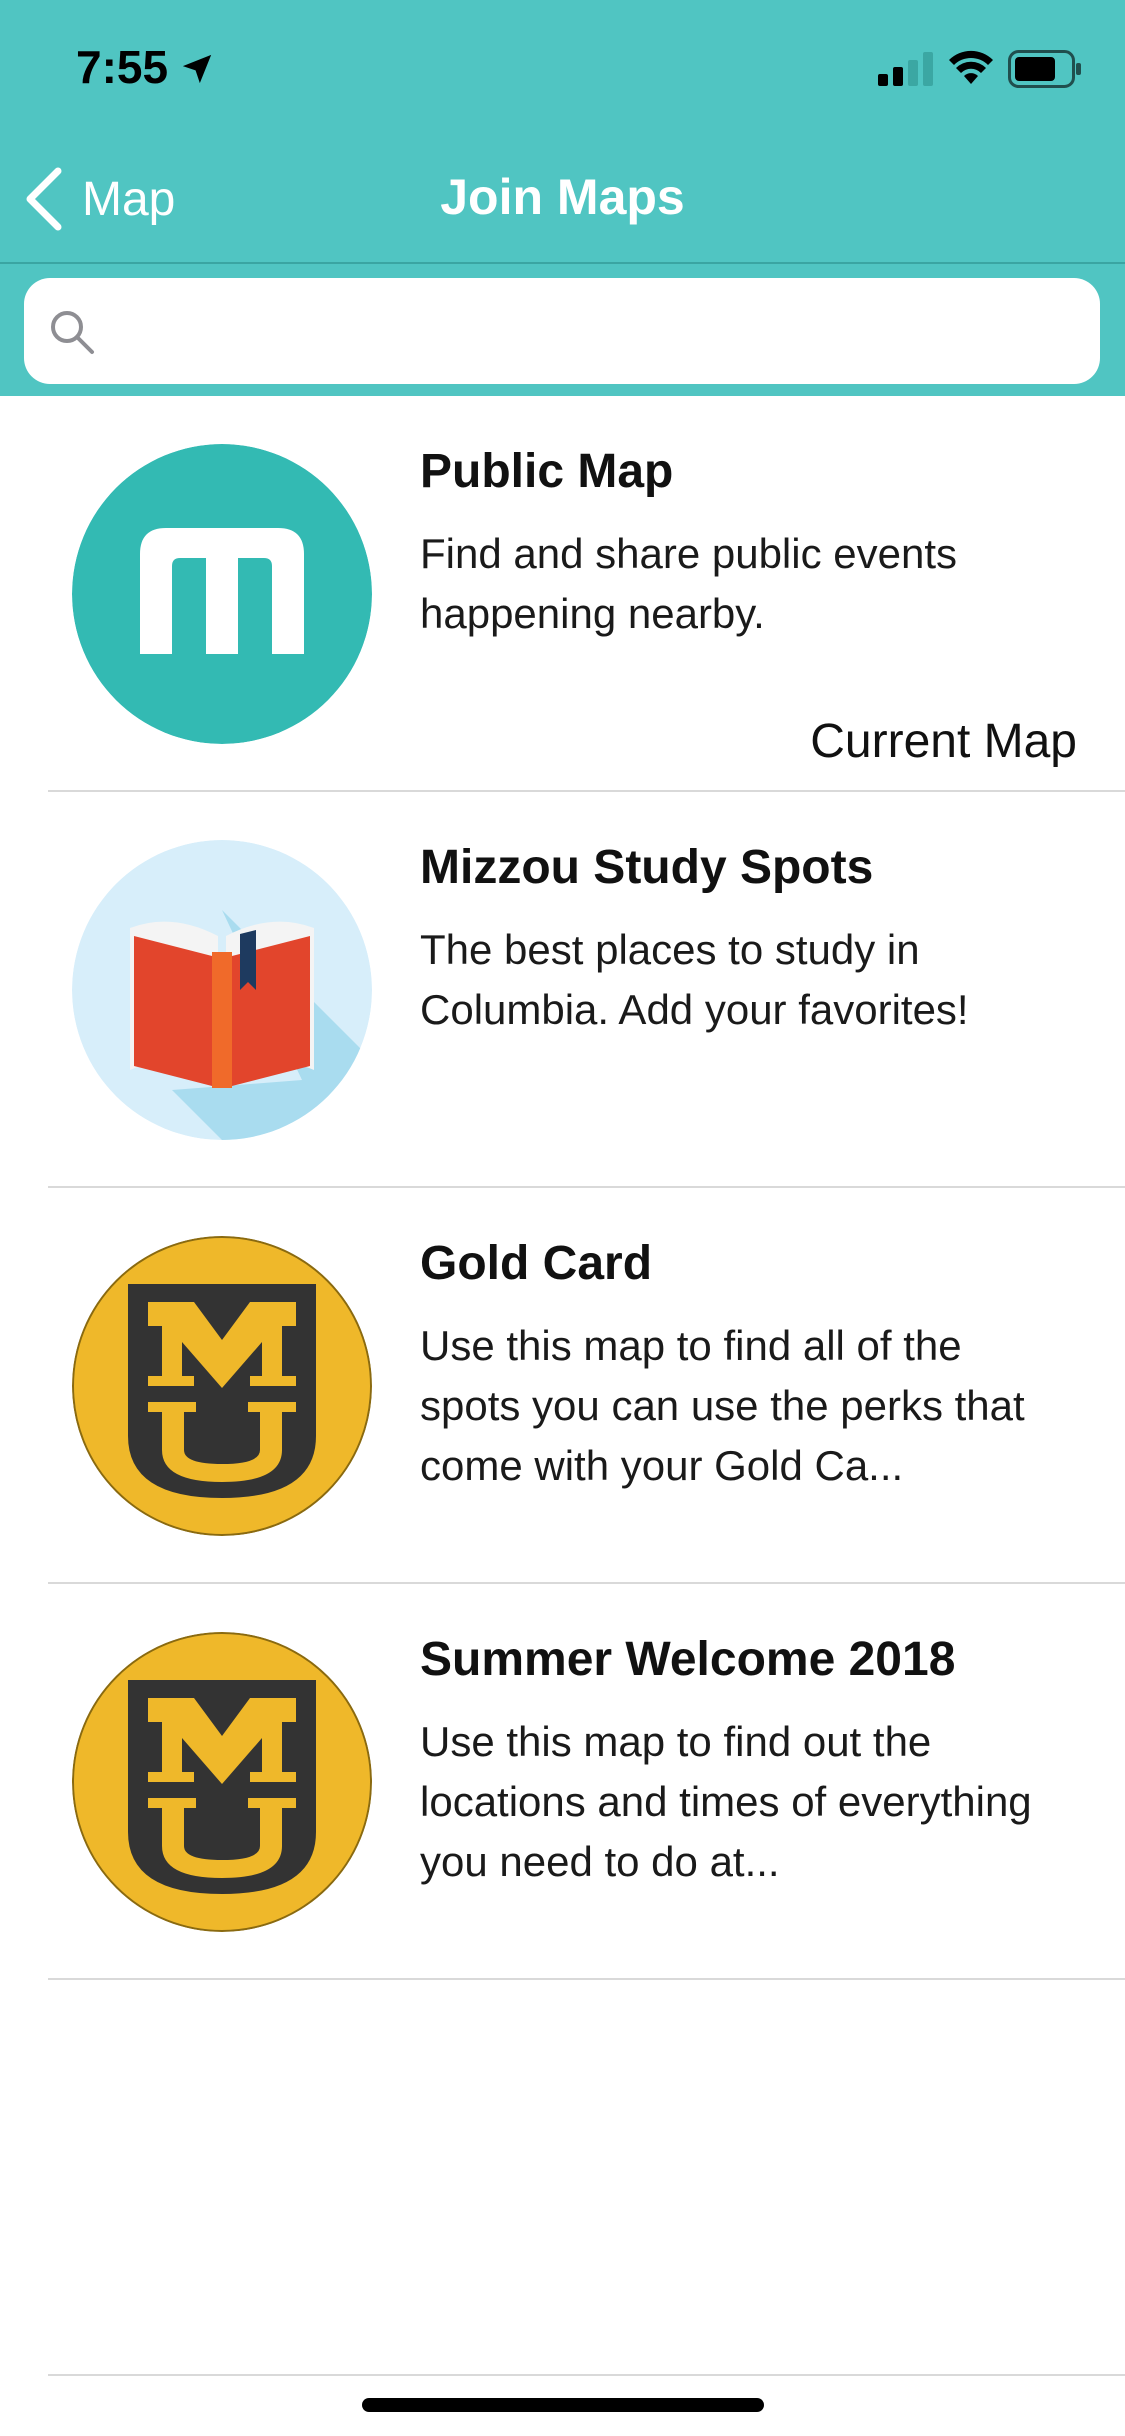  I want to click on status-bar: 7:55, so click(562, 66).